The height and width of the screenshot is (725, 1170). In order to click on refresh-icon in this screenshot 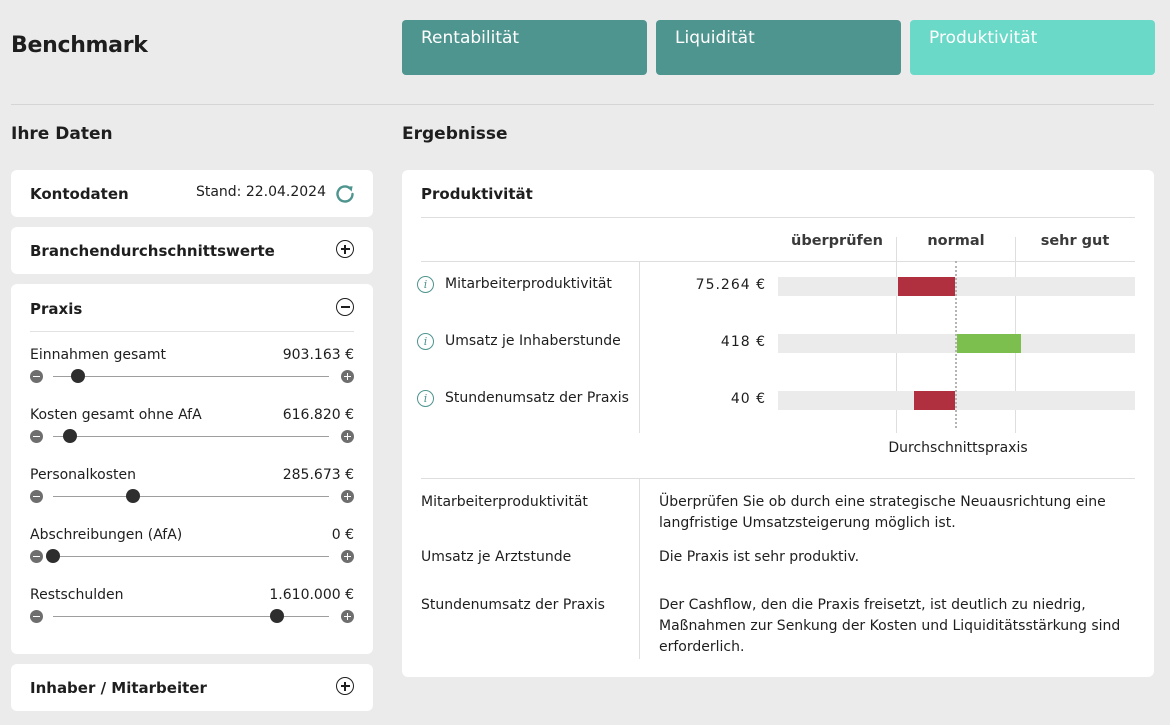, I will do `click(345, 194)`.